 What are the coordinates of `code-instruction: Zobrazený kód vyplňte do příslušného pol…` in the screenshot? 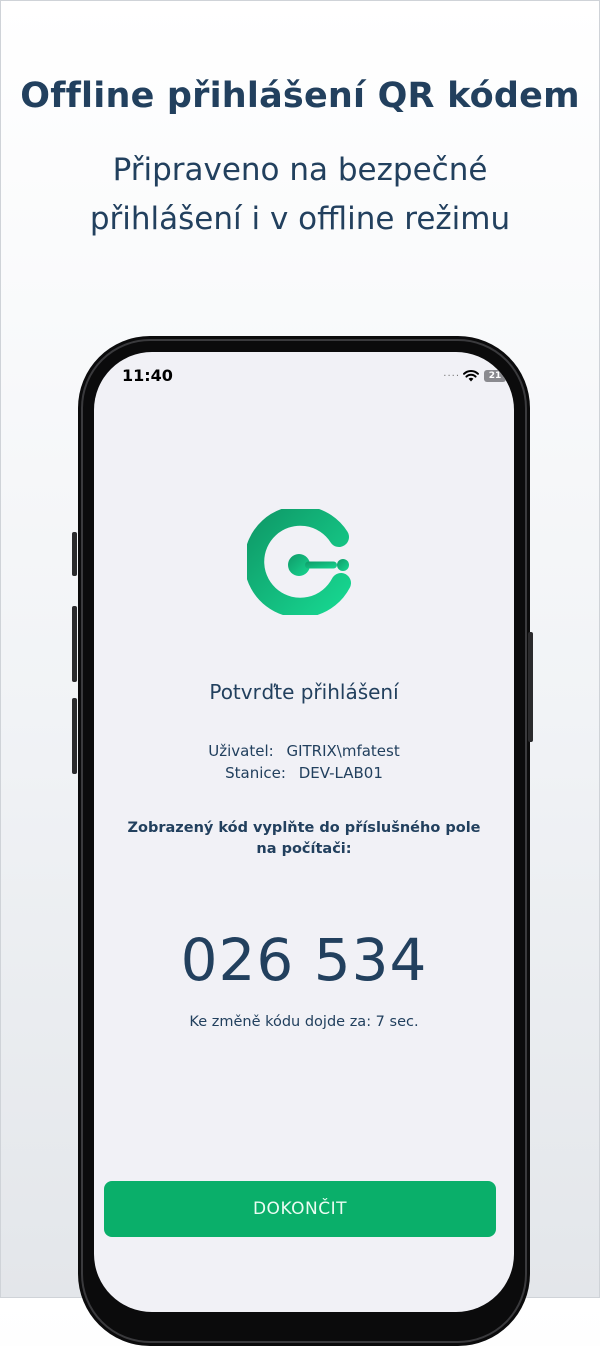 It's located at (304, 838).